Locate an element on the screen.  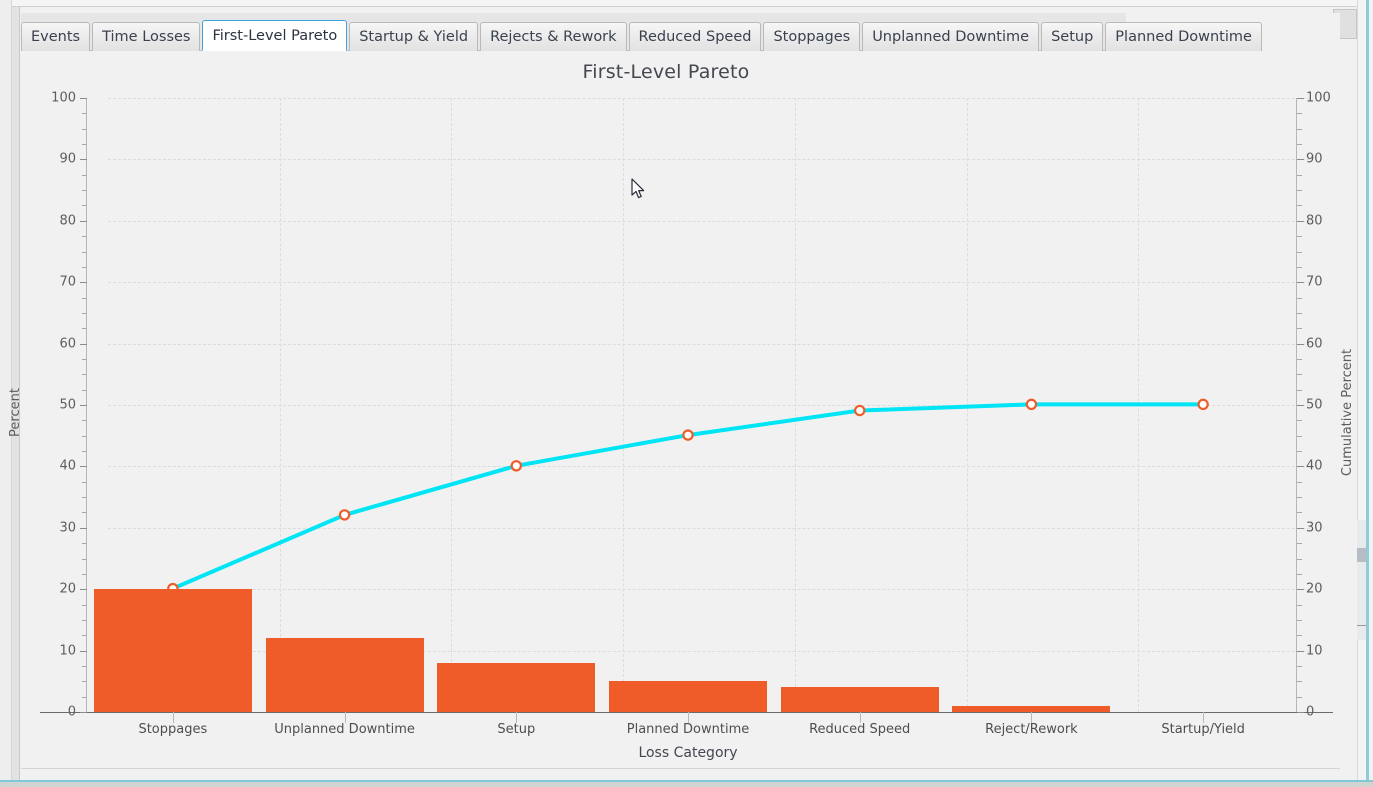
tab-label: Events is located at coordinates (56, 37).